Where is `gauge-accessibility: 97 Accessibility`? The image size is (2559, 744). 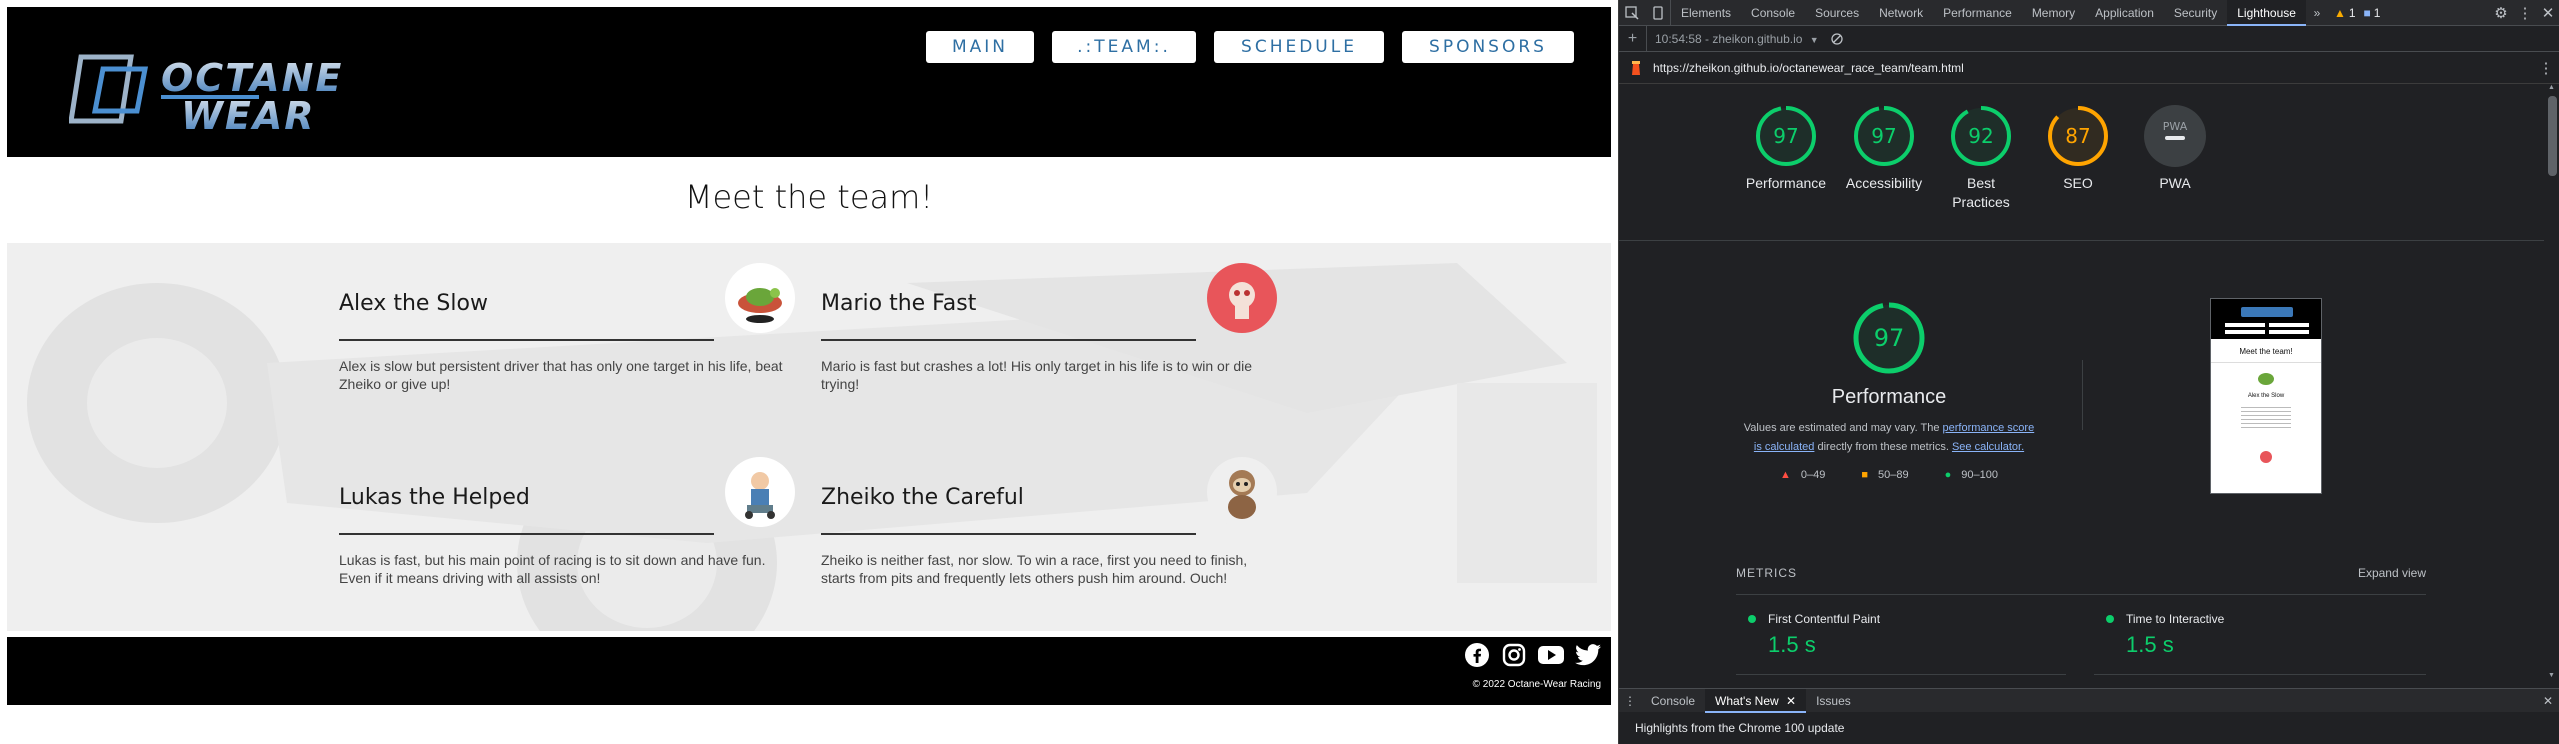 gauge-accessibility: 97 Accessibility is located at coordinates (1884, 148).